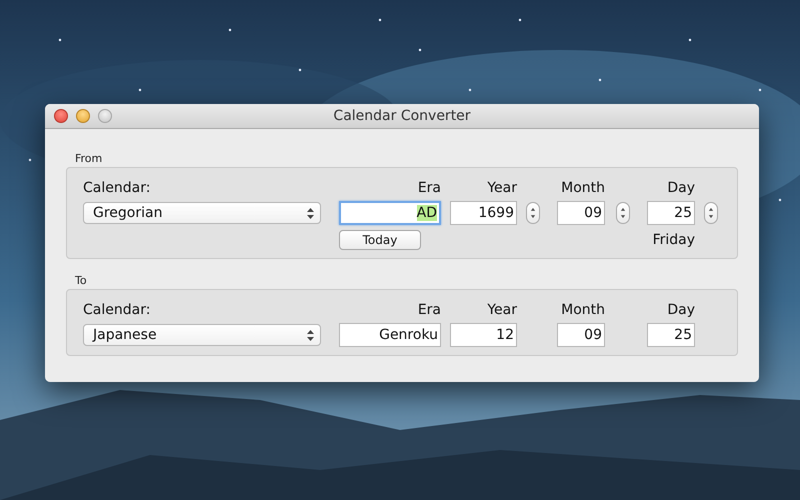 The image size is (800, 500). What do you see at coordinates (673, 240) in the screenshot?
I see `weekday-label: Friday` at bounding box center [673, 240].